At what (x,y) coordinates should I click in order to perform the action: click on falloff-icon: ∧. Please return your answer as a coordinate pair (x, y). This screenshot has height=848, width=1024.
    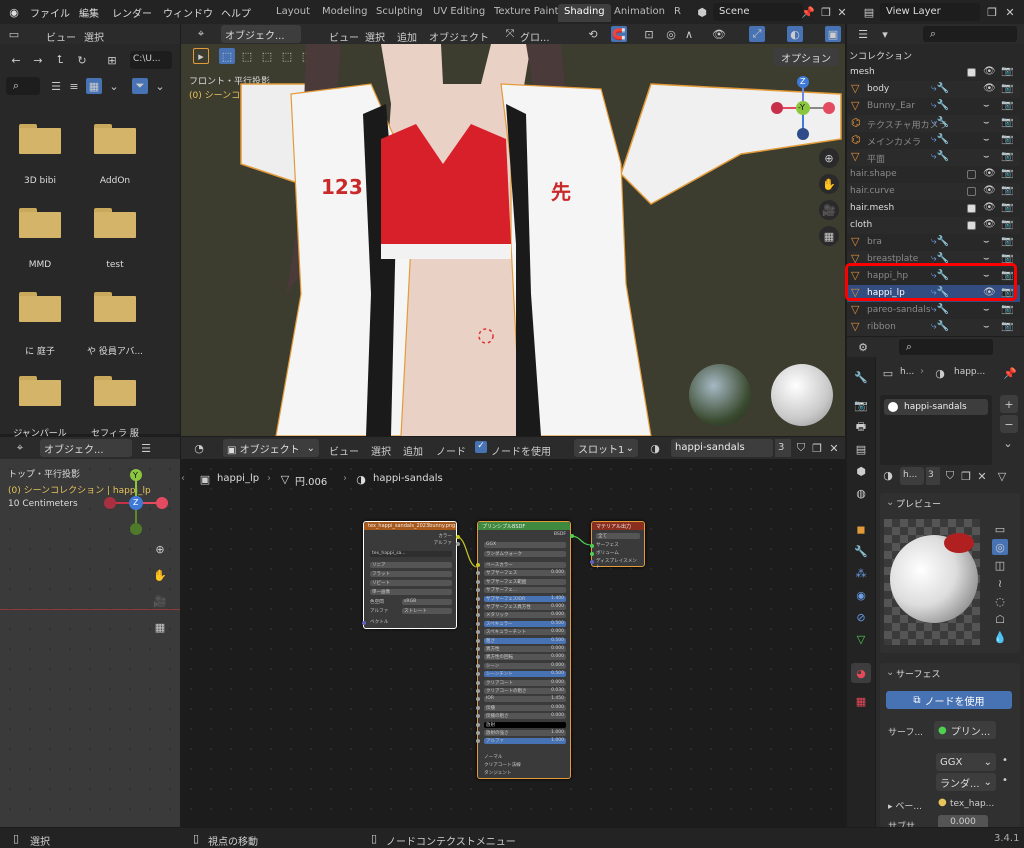
    Looking at the image, I should click on (689, 34).